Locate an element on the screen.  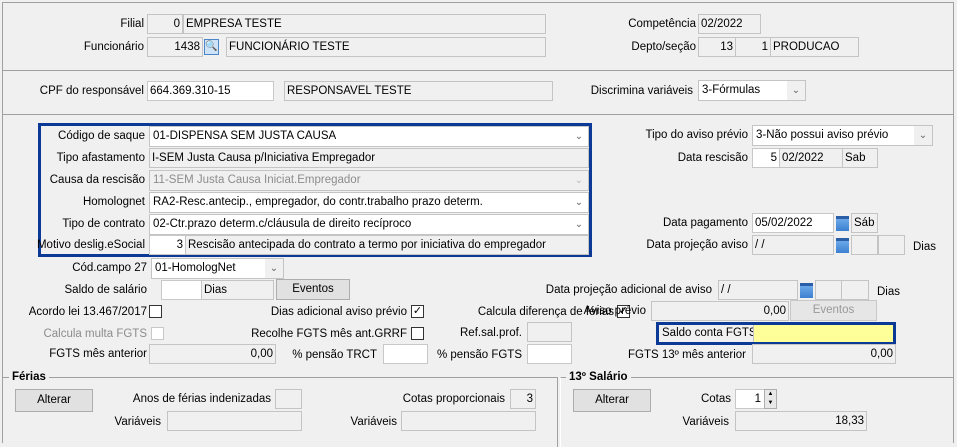
ferias-variaveis-label-2: Variáveis is located at coordinates (373, 422).